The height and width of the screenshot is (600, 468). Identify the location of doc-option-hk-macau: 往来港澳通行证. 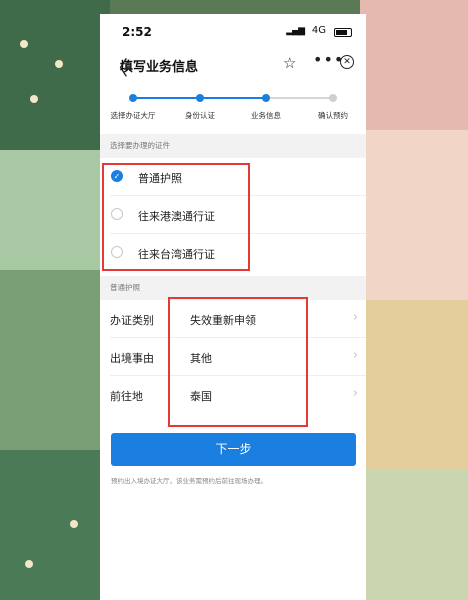
(233, 215).